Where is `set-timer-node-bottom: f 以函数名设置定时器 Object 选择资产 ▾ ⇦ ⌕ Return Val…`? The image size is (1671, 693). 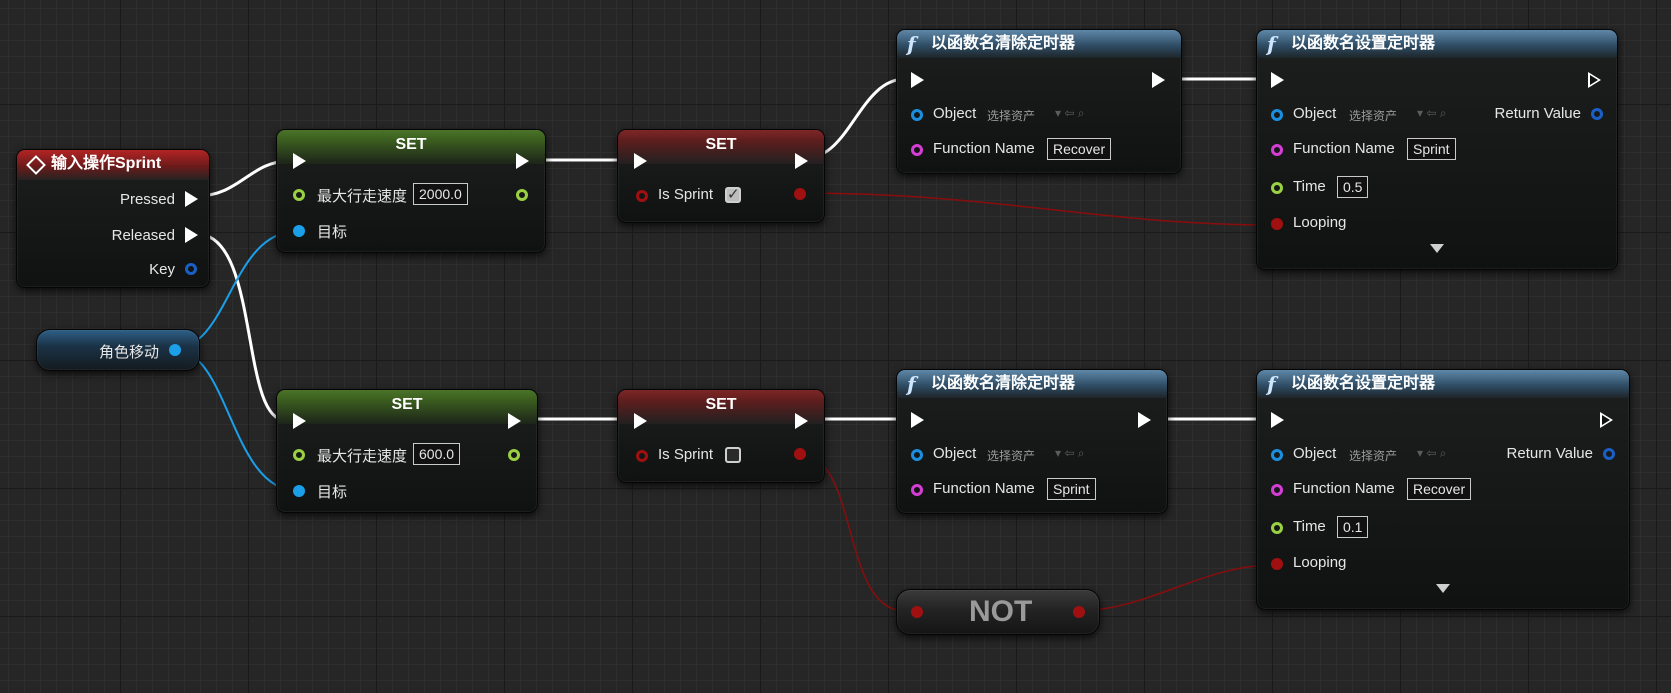
set-timer-node-bottom: f 以函数名设置定时器 Object 选择资产 ▾ ⇦ ⌕ Return Val… is located at coordinates (1443, 489).